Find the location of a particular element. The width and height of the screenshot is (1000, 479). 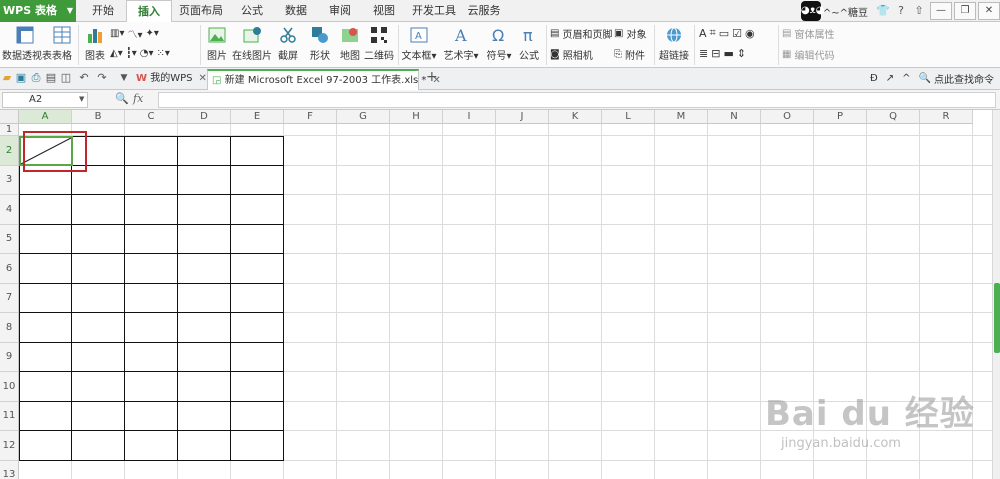

textbox-control-icon: ▭ is located at coordinates (725, 33).